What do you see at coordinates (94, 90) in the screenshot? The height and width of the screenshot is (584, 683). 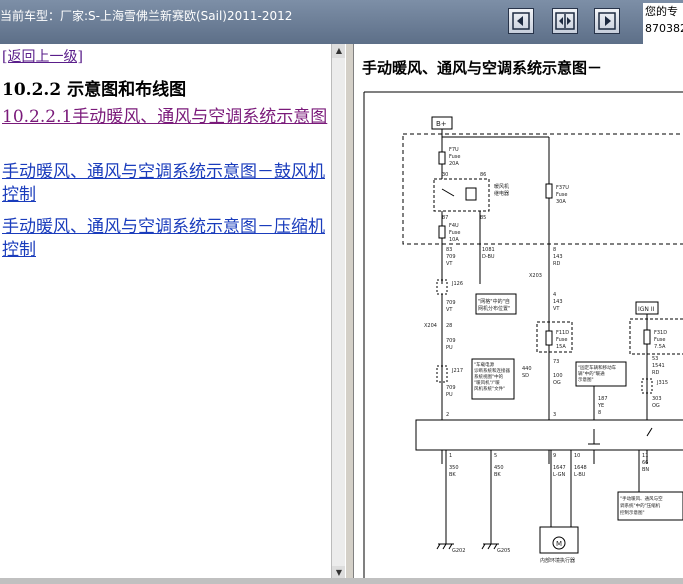 I see `section-title: 10.2.2 示意图和布线图` at bounding box center [94, 90].